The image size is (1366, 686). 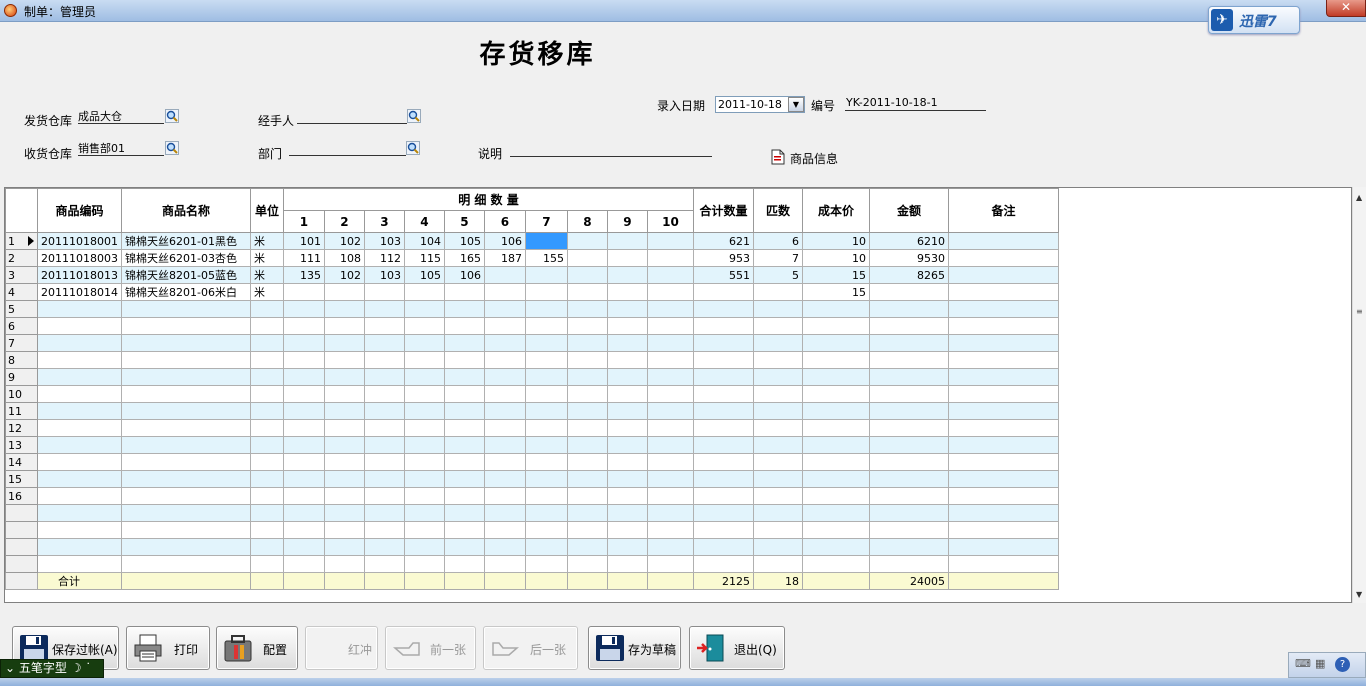 What do you see at coordinates (835, 210) in the screenshot?
I see `col-header-cost: 成本价` at bounding box center [835, 210].